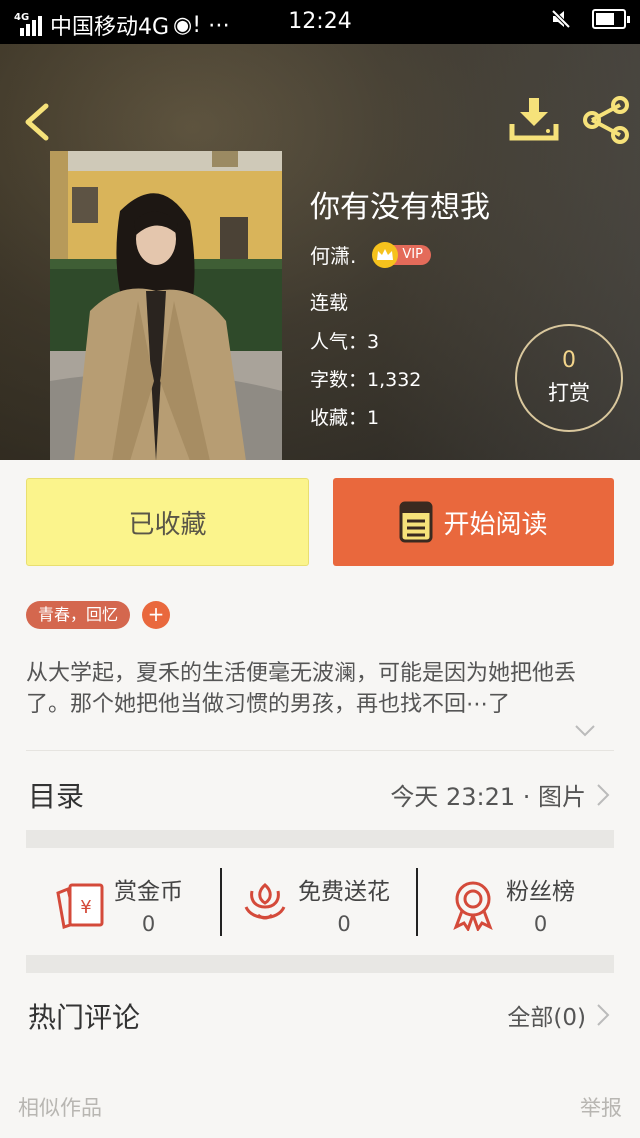 This screenshot has height=1138, width=640. What do you see at coordinates (78, 615) in the screenshot?
I see `tag-chip: 青春，回忆` at bounding box center [78, 615].